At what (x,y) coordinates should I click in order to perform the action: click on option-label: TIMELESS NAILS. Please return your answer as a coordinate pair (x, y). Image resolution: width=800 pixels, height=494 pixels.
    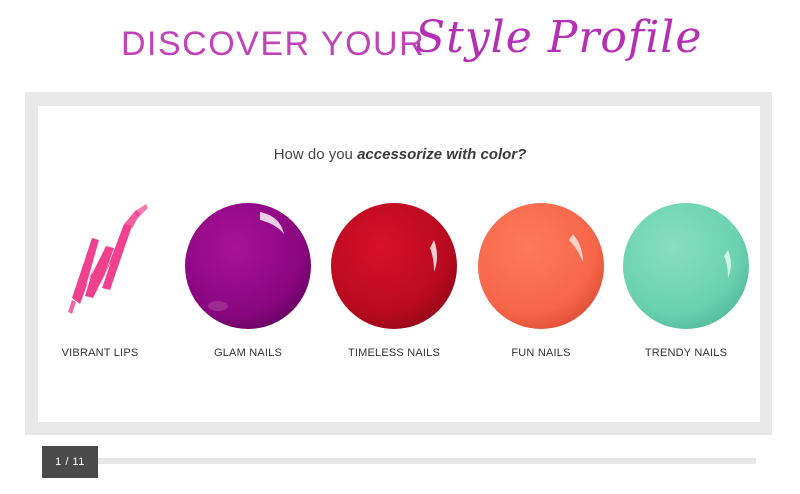
    Looking at the image, I should click on (394, 353).